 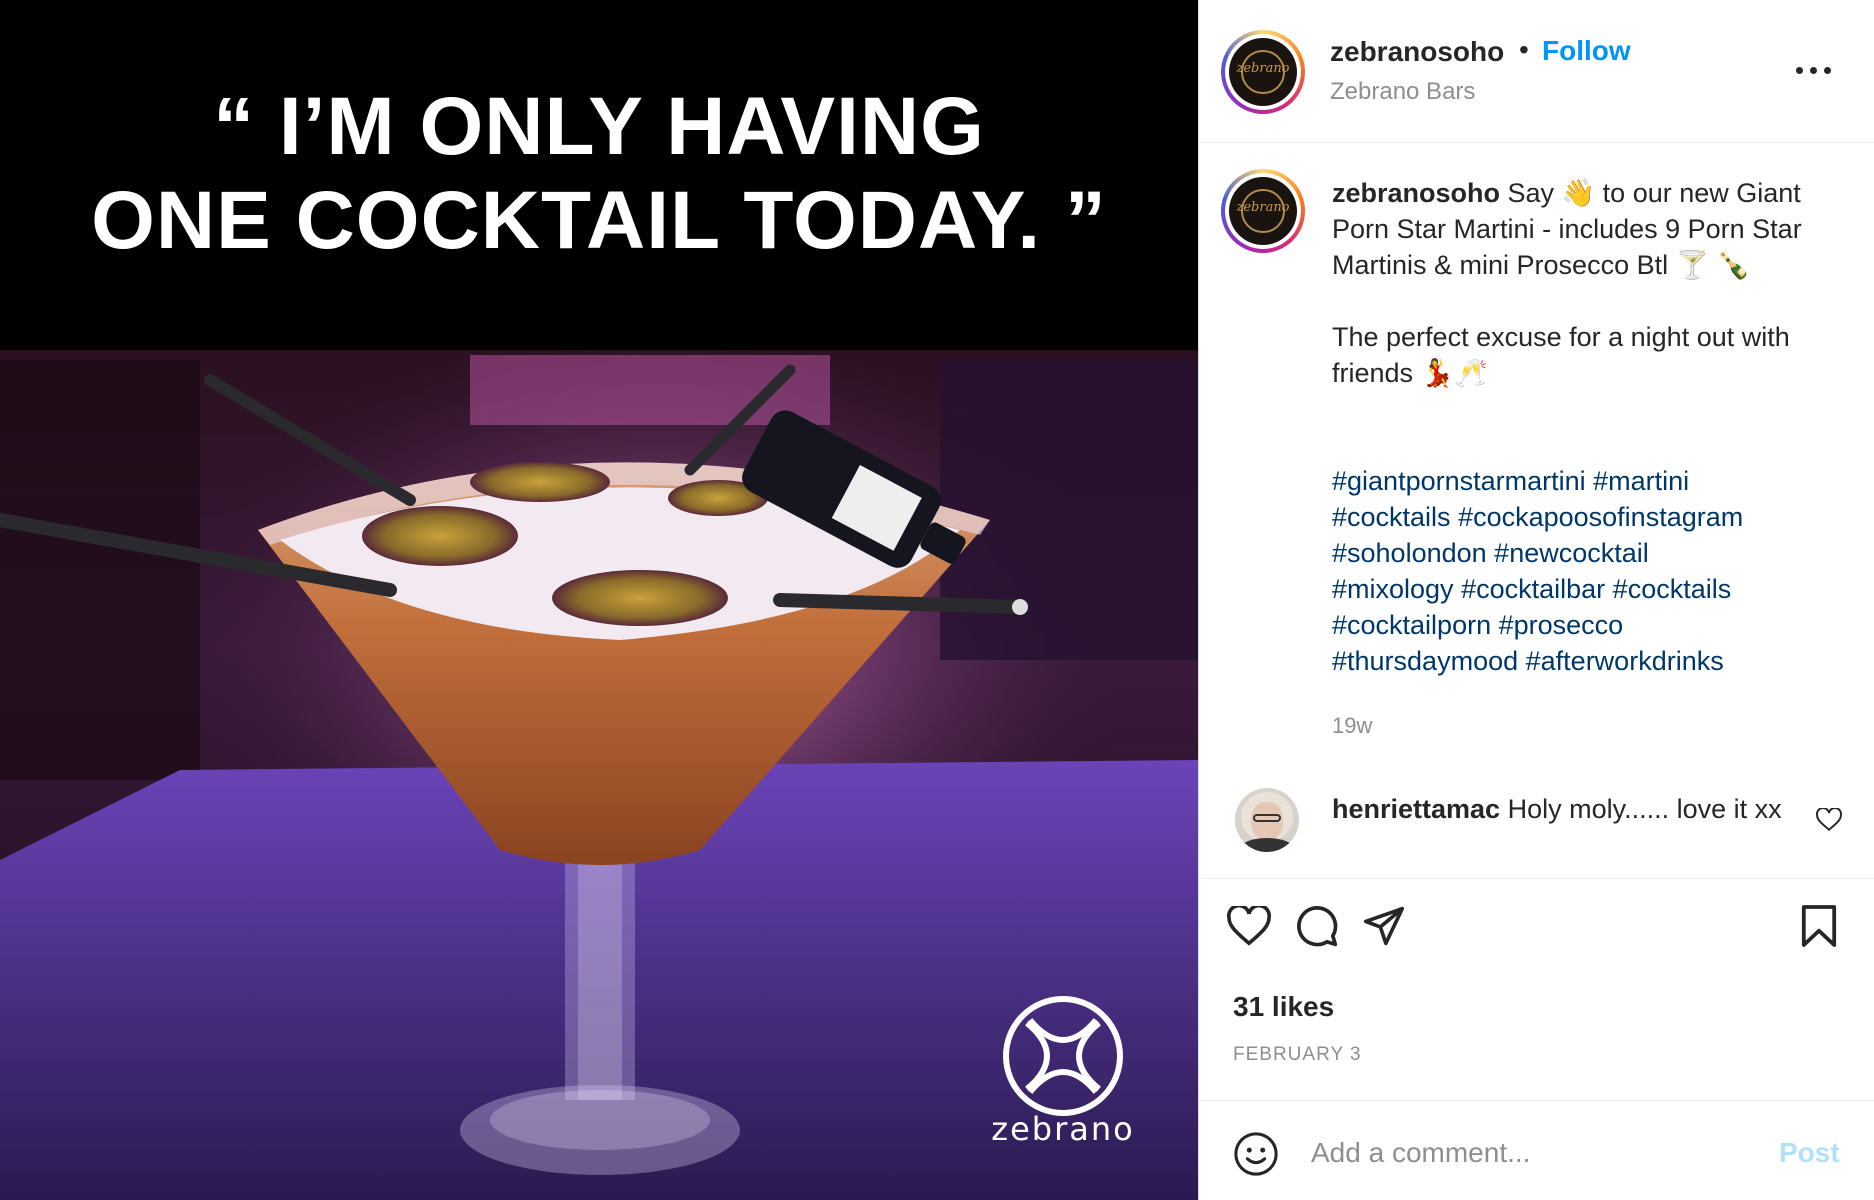 I want to click on post-actions: 31 likes FEBRUARY 3, so click(x=1536, y=989).